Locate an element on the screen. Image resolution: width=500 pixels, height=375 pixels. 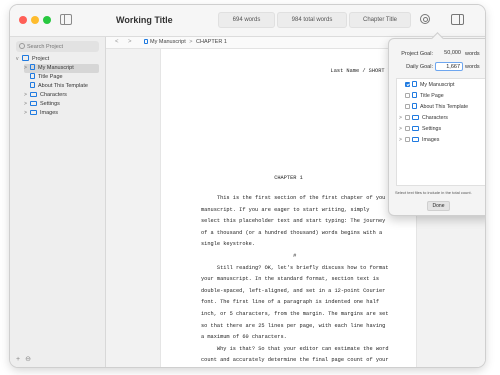
sidebar-item-label: About This Template is located at coordinates (63, 86).